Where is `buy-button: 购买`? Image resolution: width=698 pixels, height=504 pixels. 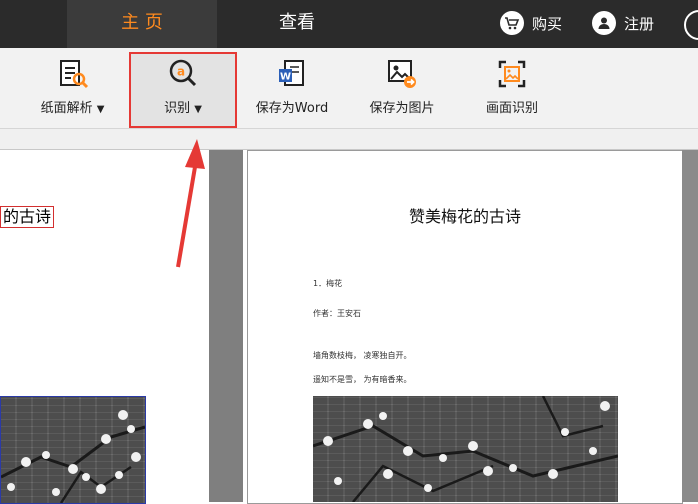
buy-button: 购买 is located at coordinates (531, 23).